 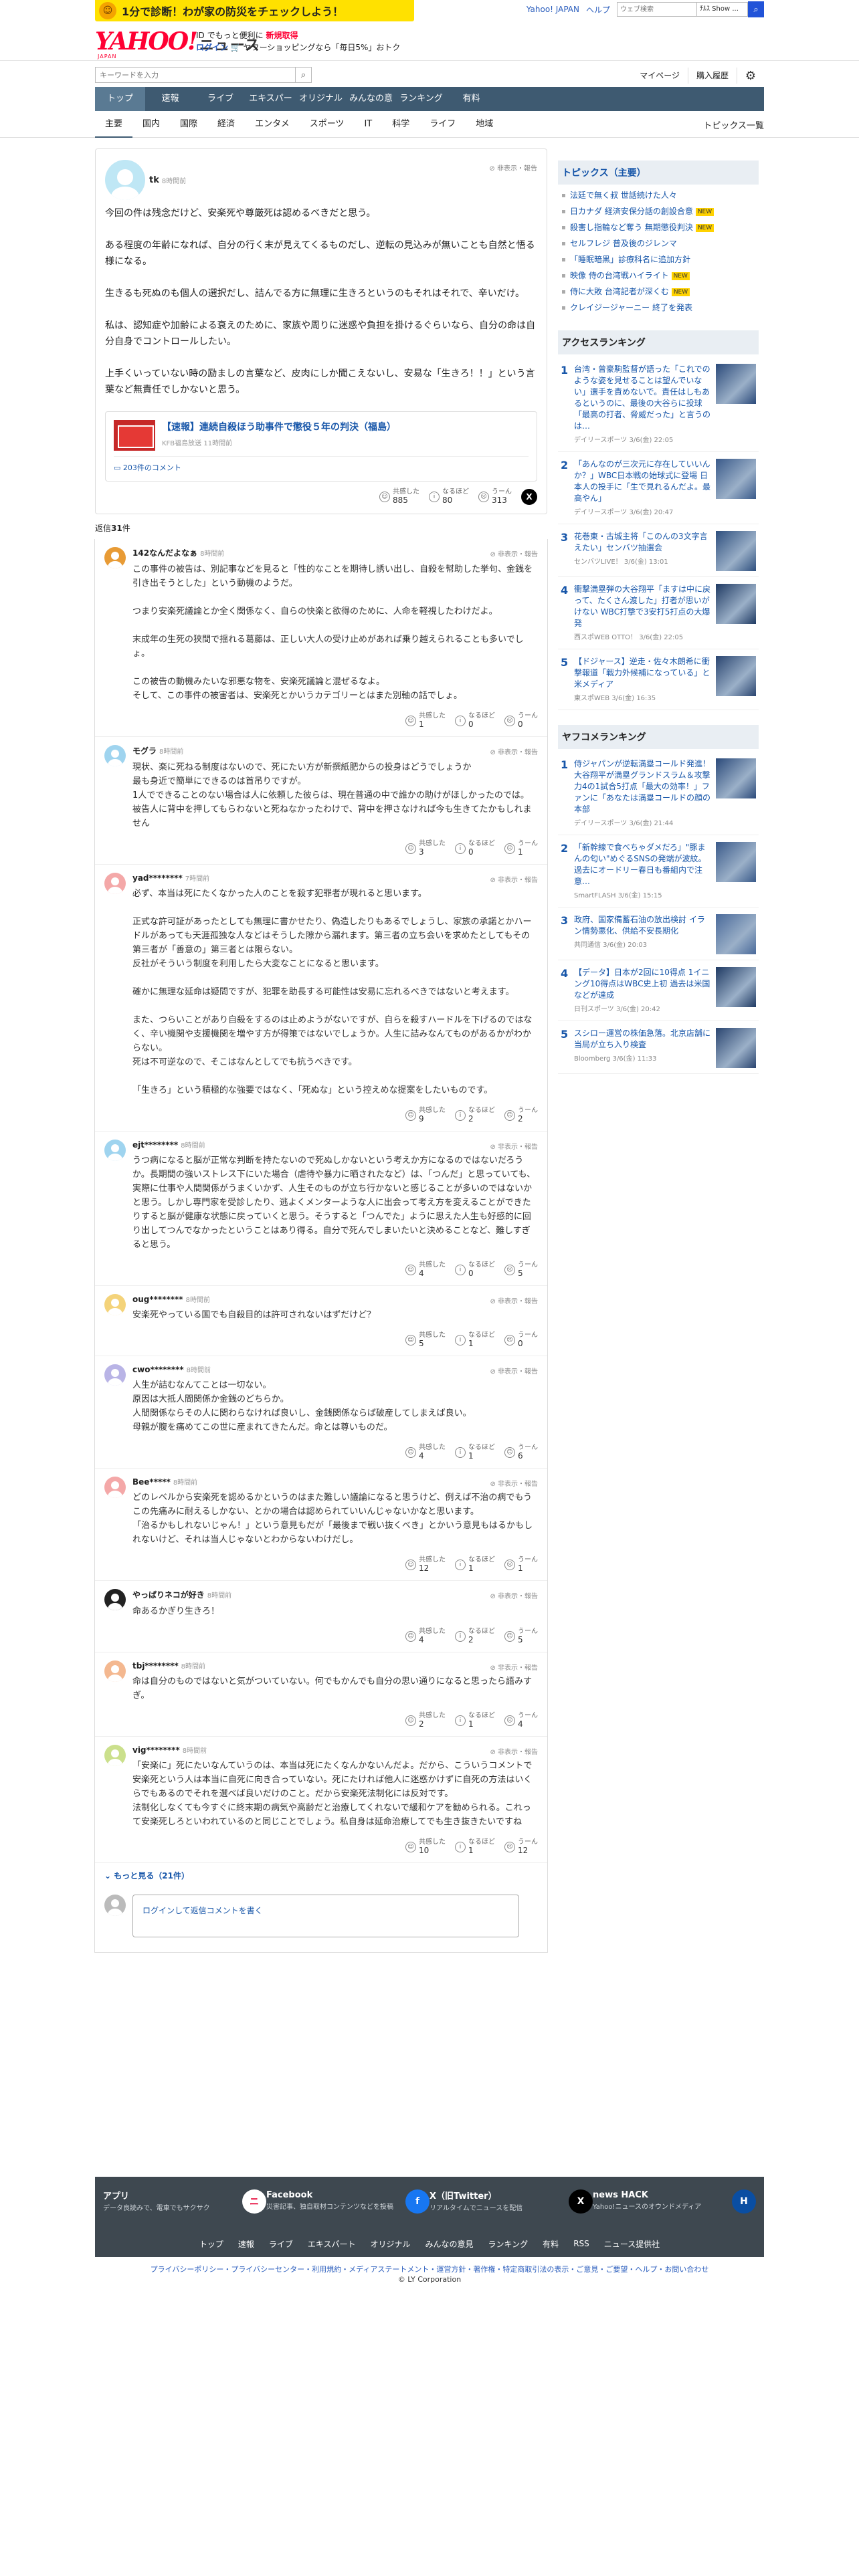 I want to click on reply-author: yad******** 7時間前, so click(x=335, y=878).